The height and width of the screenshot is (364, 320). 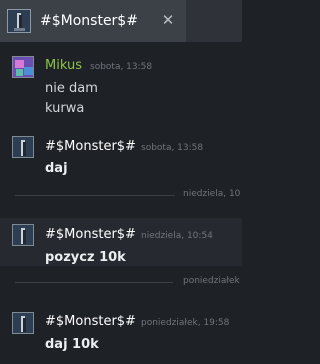 What do you see at coordinates (177, 236) in the screenshot?
I see `message-timestamp: niedziela, 10:54` at bounding box center [177, 236].